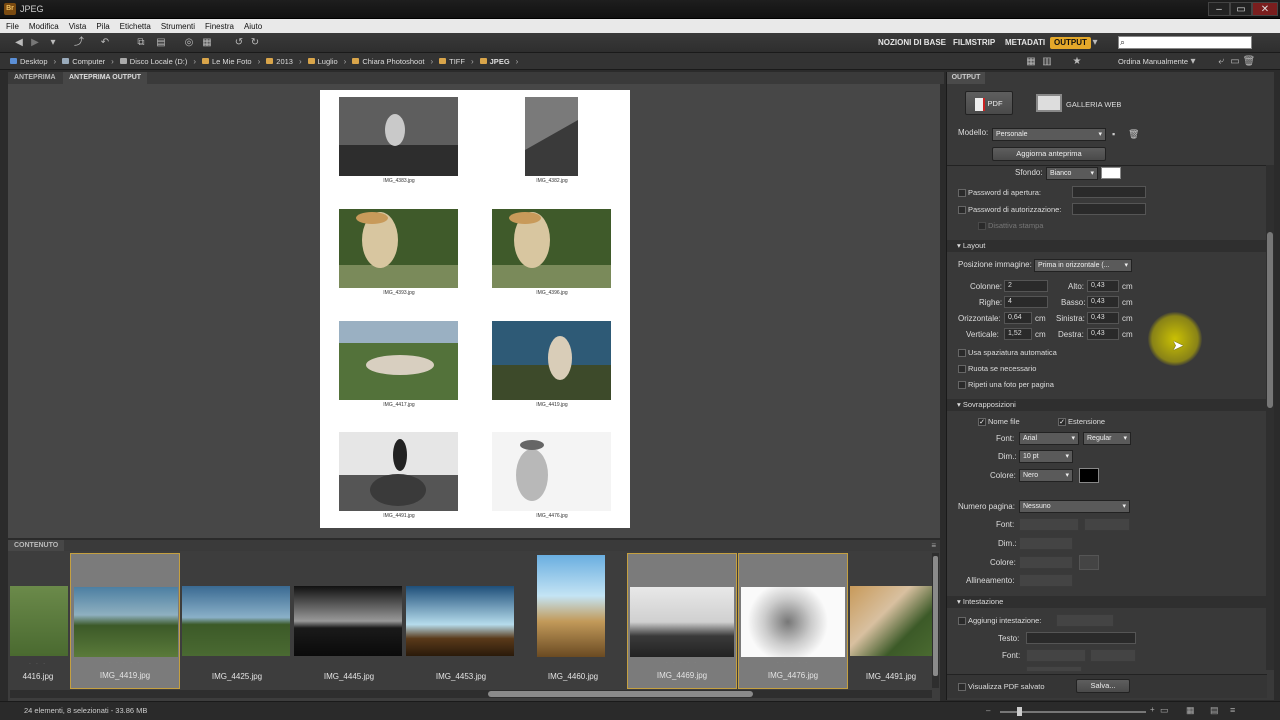 The height and width of the screenshot is (720, 1280). Describe the element at coordinates (982, 226) in the screenshot. I see `disable-print-checkbox` at that location.